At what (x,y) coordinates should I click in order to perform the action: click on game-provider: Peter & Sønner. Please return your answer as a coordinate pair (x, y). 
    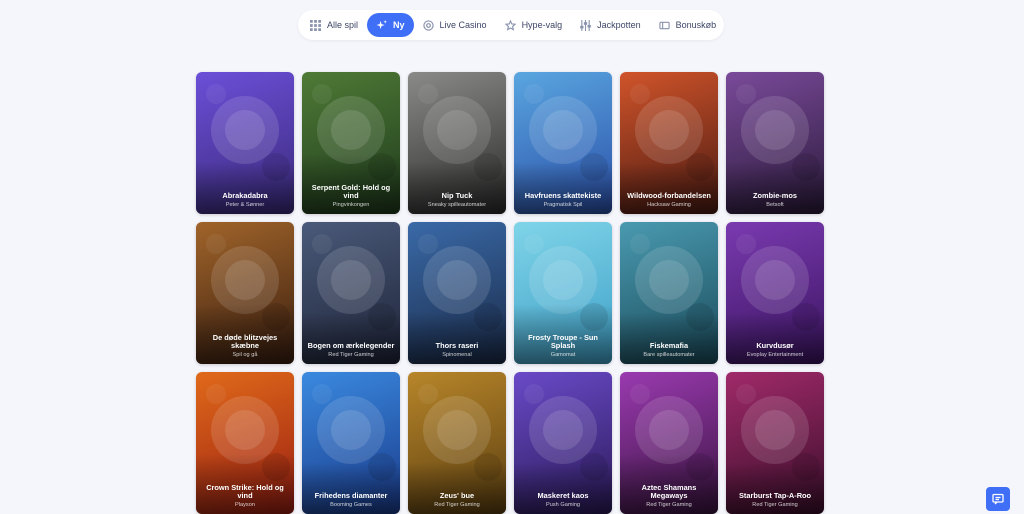
    Looking at the image, I should click on (245, 205).